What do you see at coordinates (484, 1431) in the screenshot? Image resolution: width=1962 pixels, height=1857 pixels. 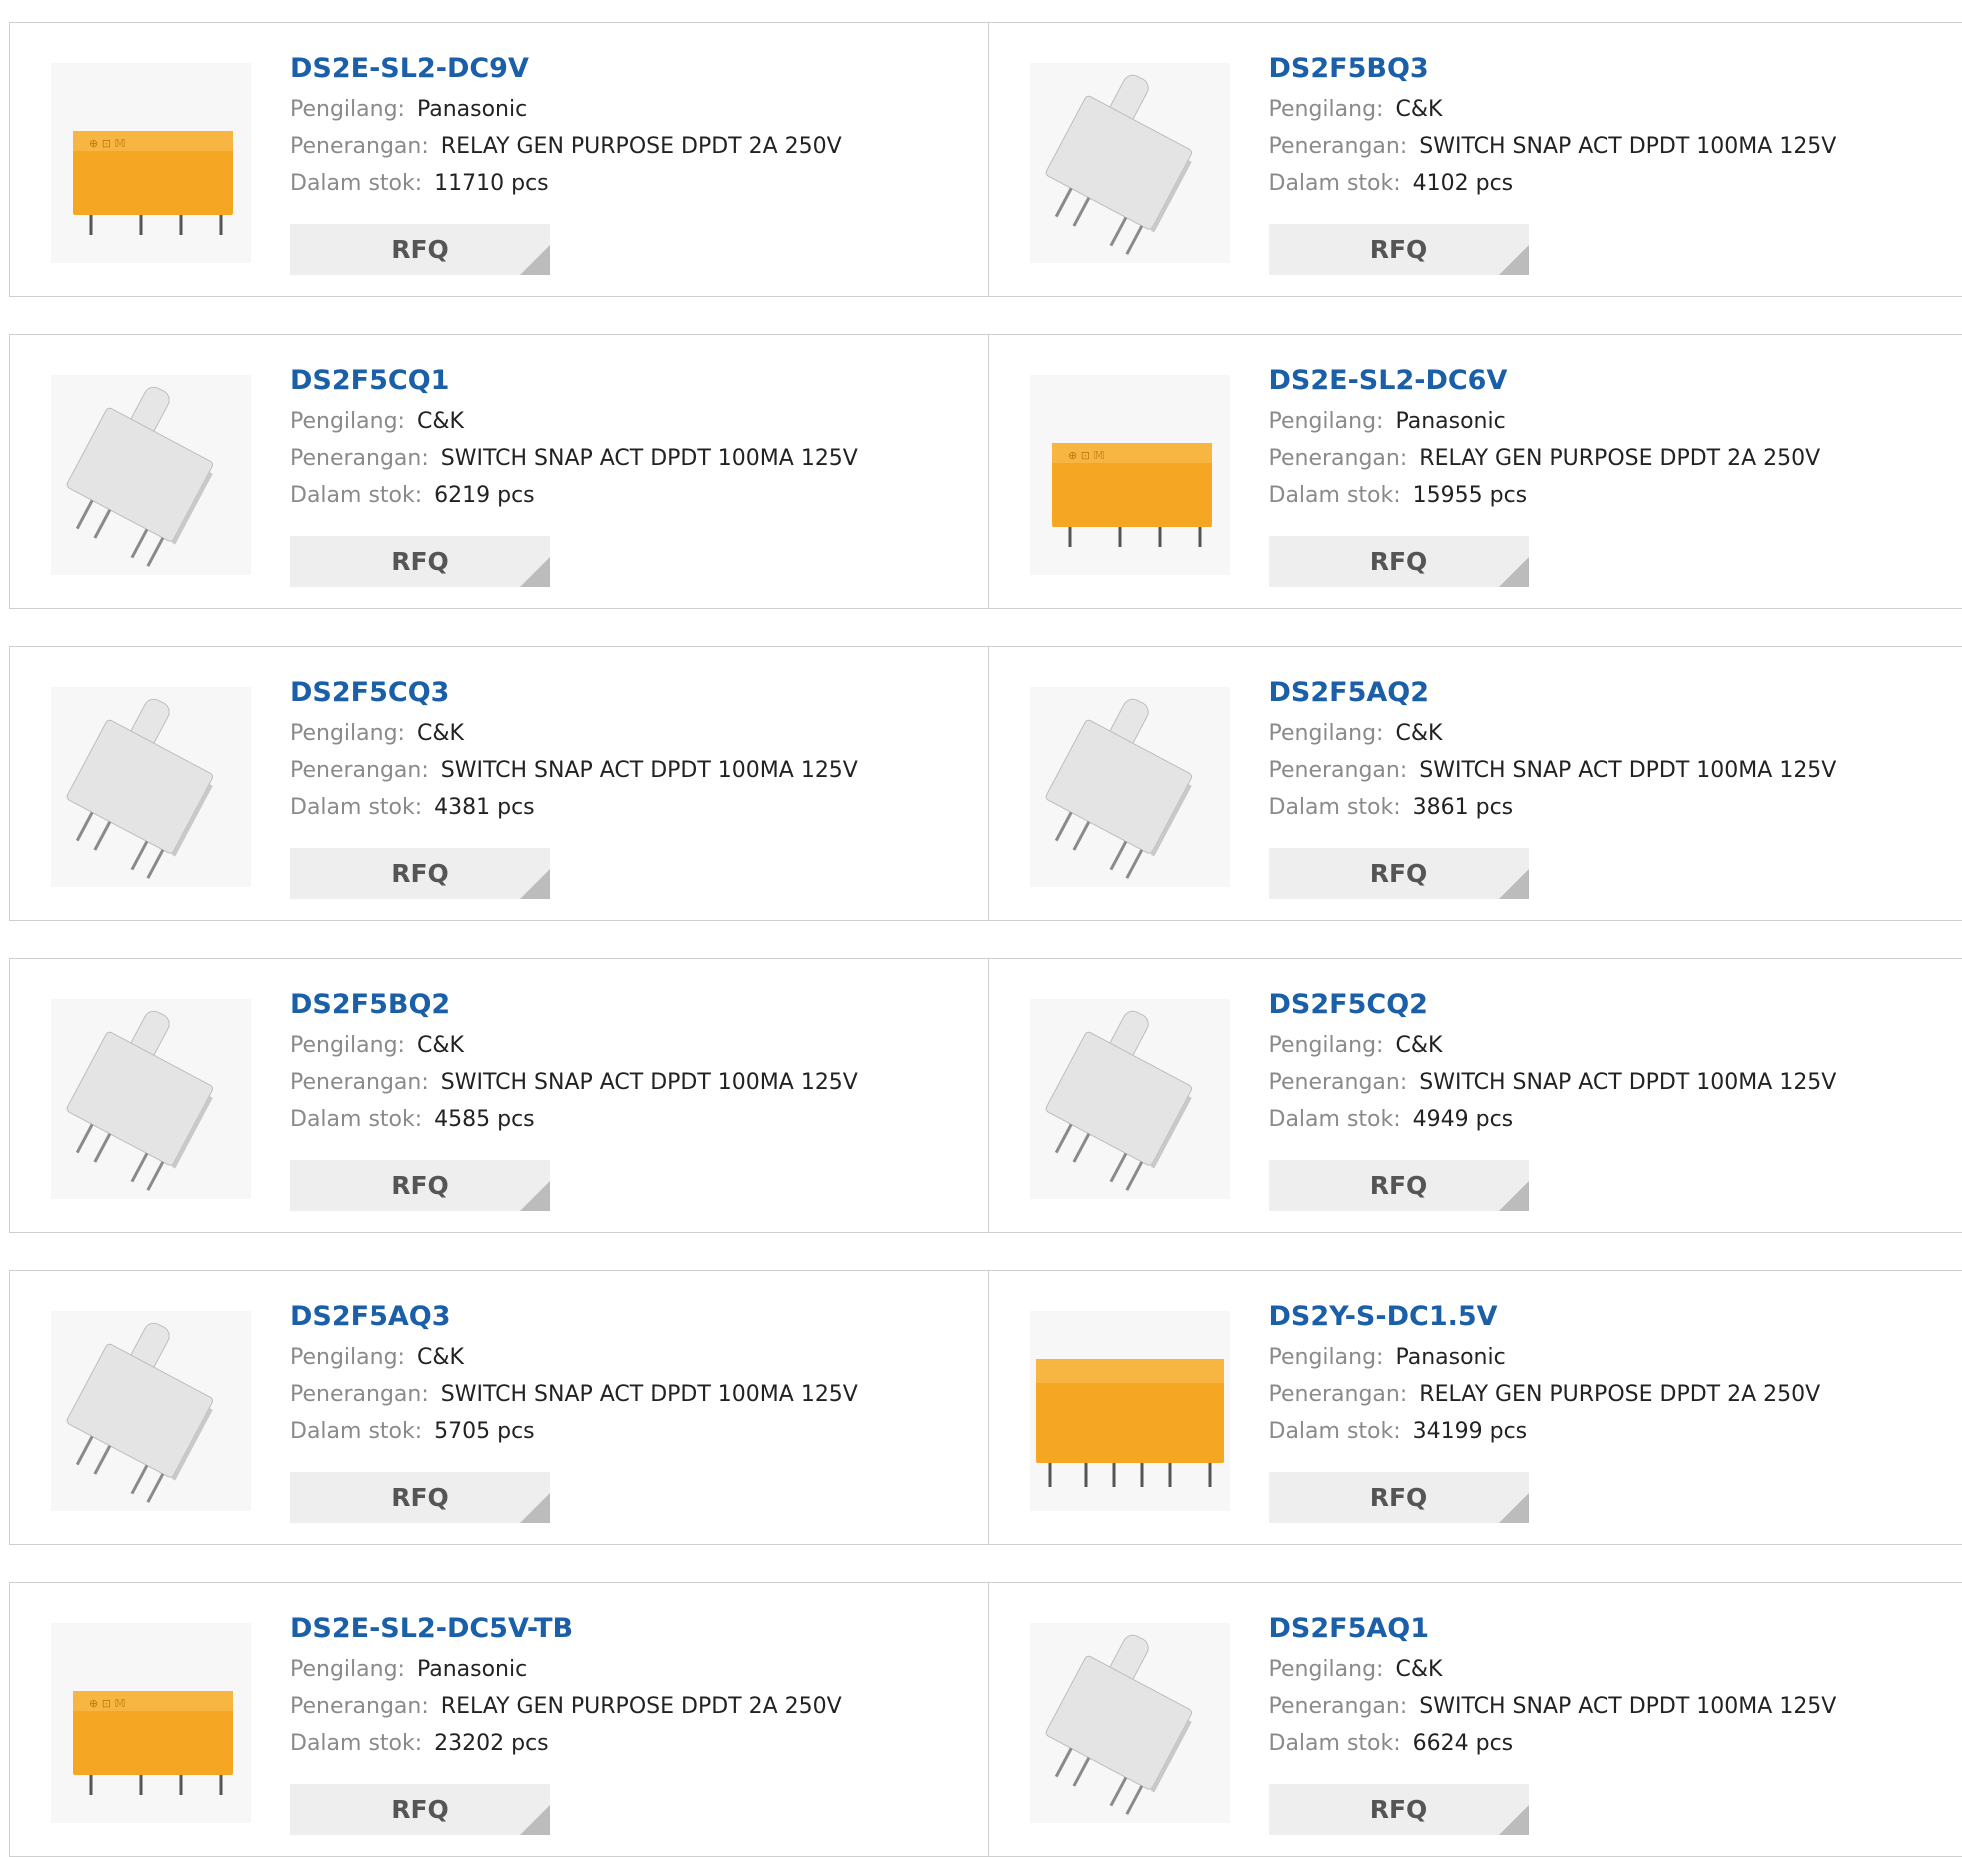 I see `stock-value: 5705 pcs` at bounding box center [484, 1431].